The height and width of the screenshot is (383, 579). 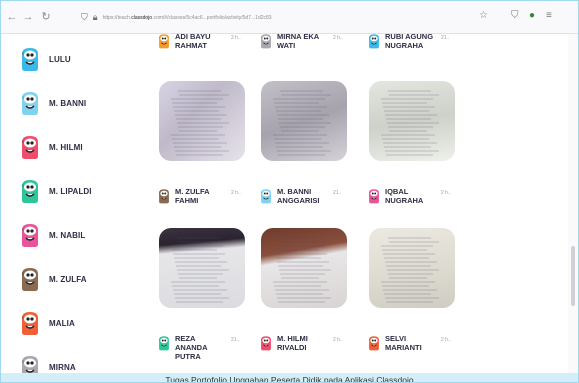 What do you see at coordinates (68, 279) in the screenshot?
I see `student-name: M. ZULFA` at bounding box center [68, 279].